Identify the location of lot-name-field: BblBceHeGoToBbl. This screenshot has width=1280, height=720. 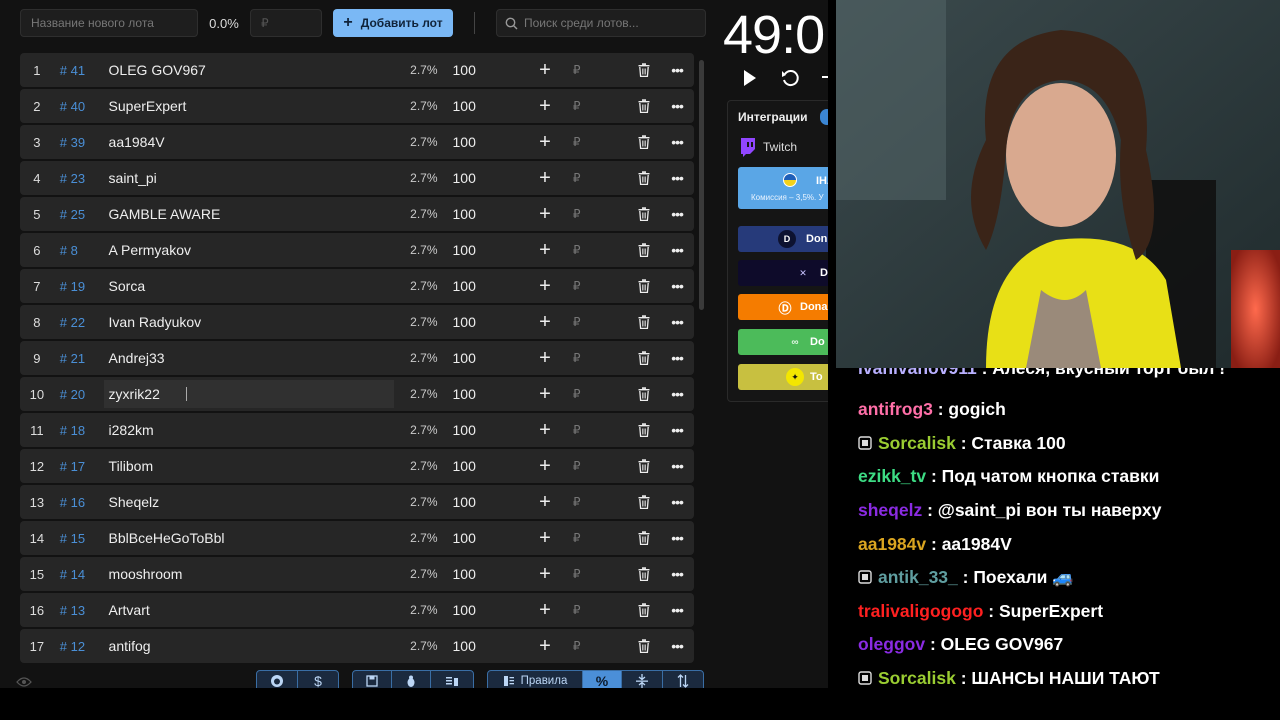
(249, 538).